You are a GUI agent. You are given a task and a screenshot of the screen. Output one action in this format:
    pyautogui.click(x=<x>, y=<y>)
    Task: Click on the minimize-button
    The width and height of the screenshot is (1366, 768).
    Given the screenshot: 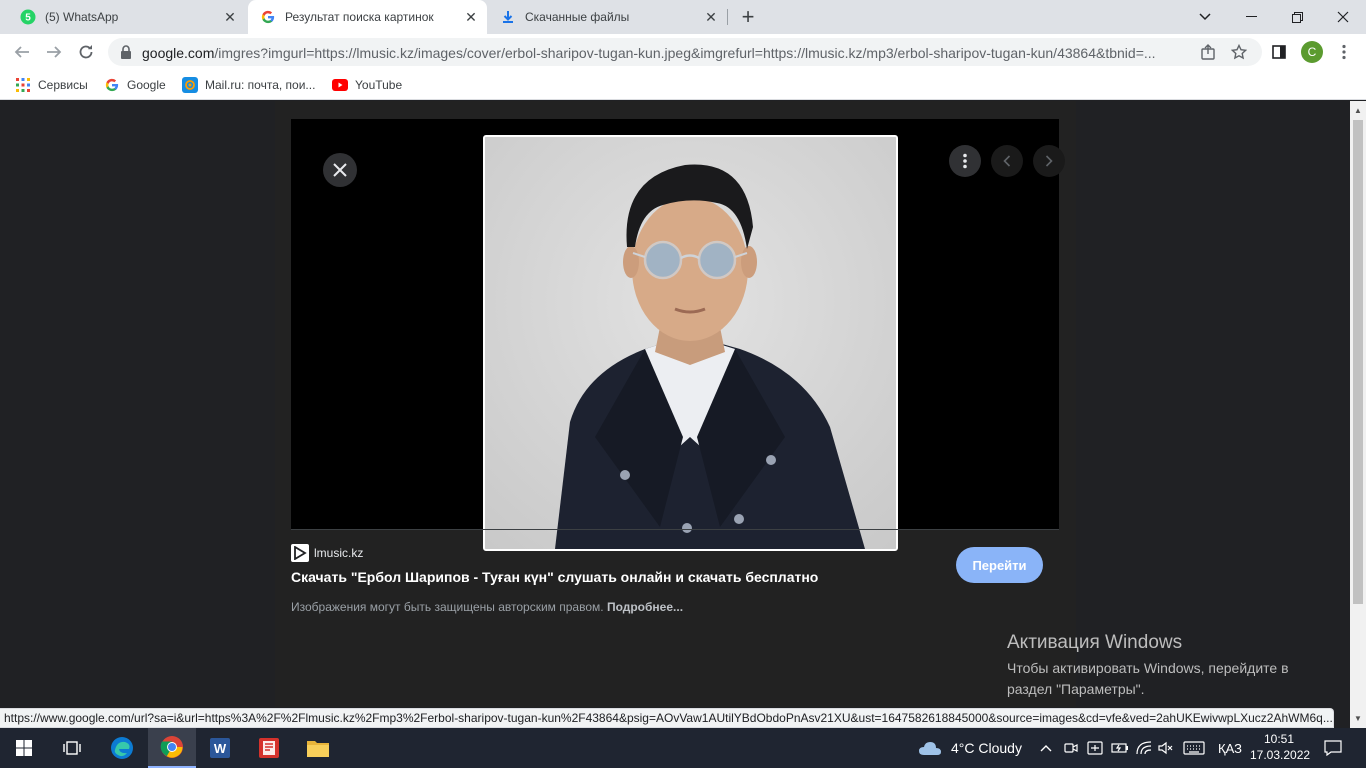 What is the action you would take?
    pyautogui.click(x=1251, y=17)
    